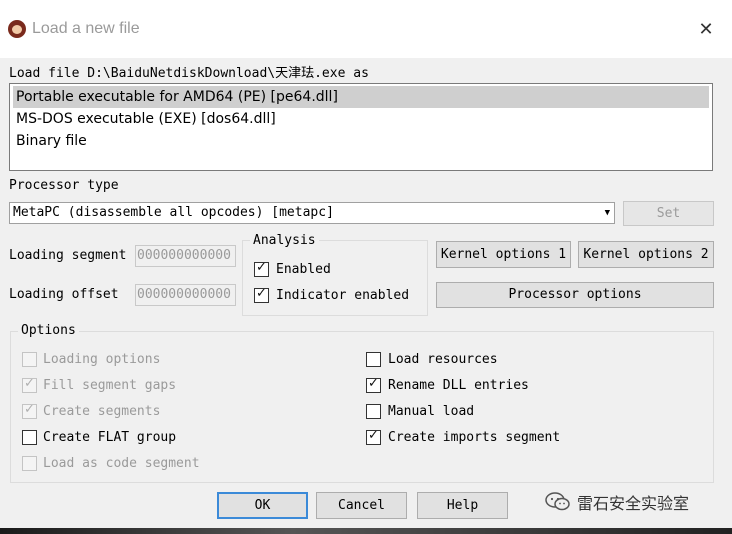  Describe the element at coordinates (303, 269) in the screenshot. I see `analysis-enabled-label: Enabled` at that location.